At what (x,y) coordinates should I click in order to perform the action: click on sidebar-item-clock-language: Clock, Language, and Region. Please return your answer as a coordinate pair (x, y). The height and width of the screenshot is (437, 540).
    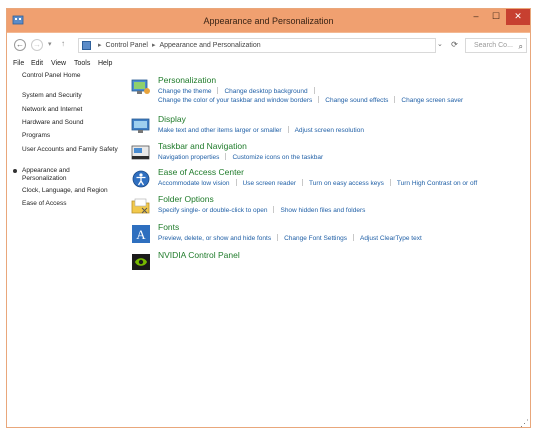
    Looking at the image, I should click on (65, 191).